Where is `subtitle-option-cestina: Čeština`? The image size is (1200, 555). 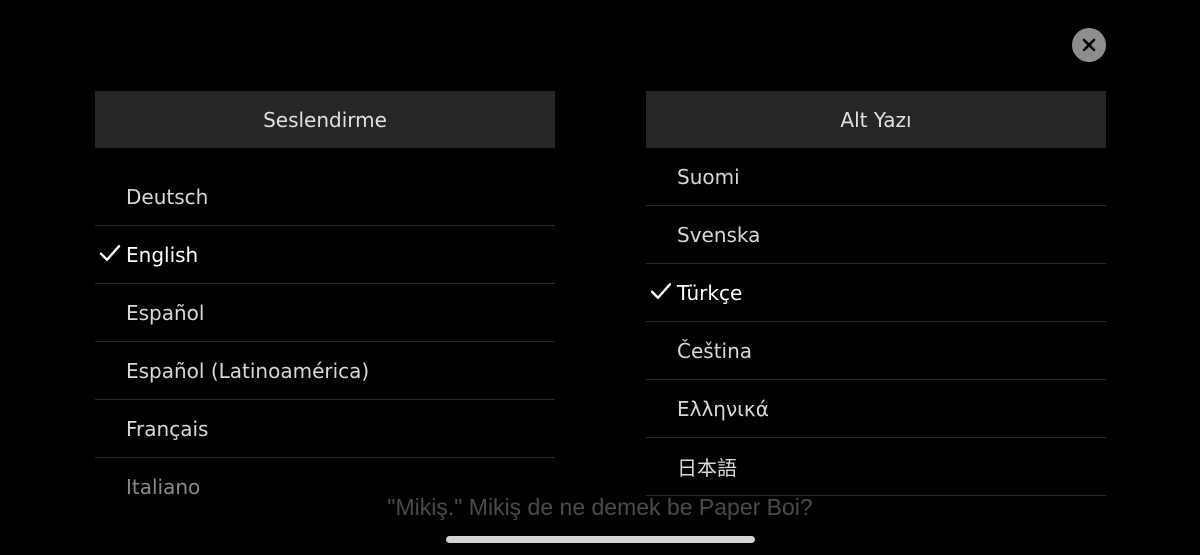
subtitle-option-cestina: Čeština is located at coordinates (876, 351).